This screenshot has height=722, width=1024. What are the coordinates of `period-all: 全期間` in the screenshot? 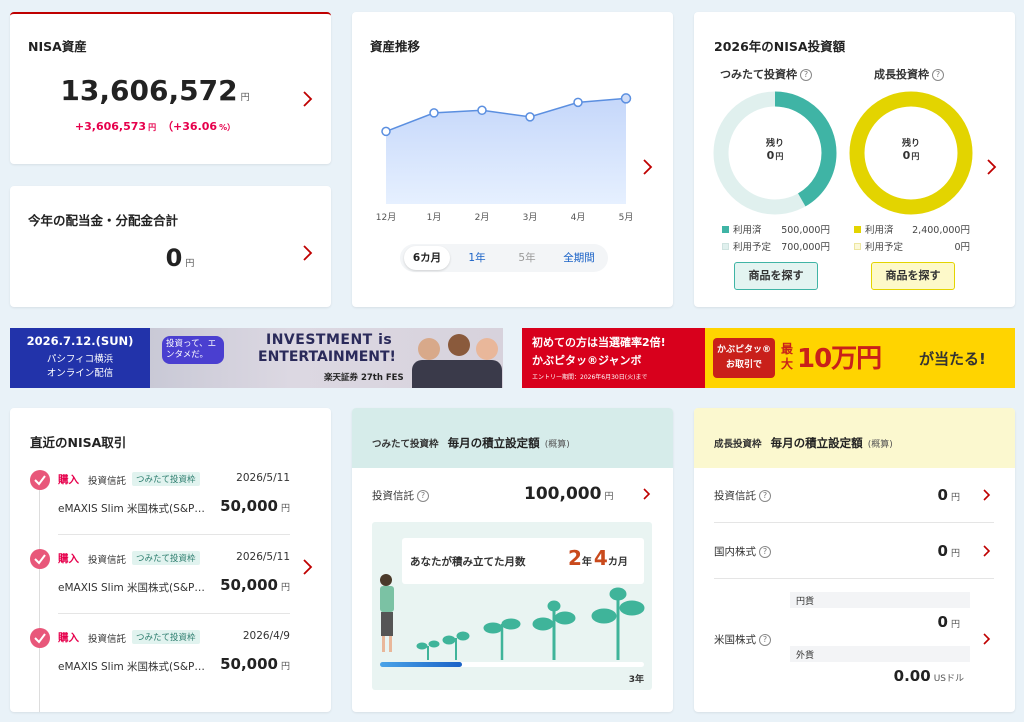 It's located at (579, 258).